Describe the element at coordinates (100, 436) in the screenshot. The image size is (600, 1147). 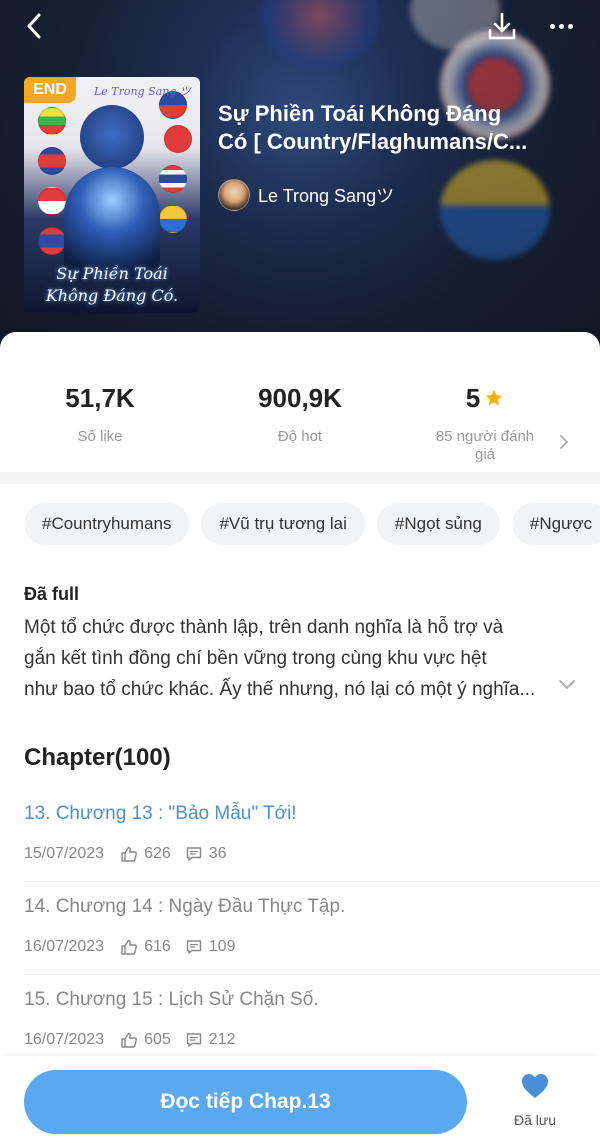
I see `likes-label: Số like` at that location.